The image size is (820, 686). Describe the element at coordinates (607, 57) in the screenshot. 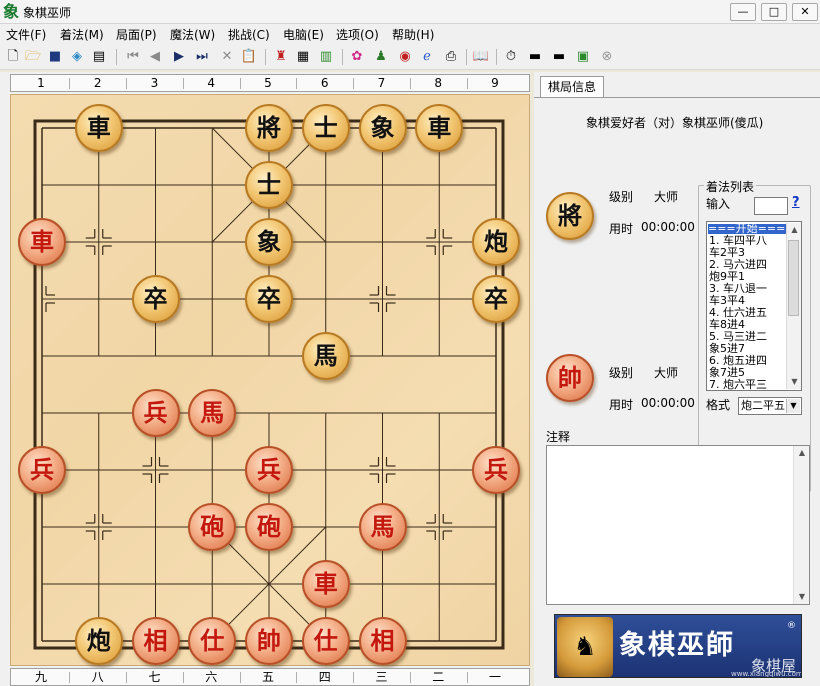

I see `stop-icon: ⊗` at that location.